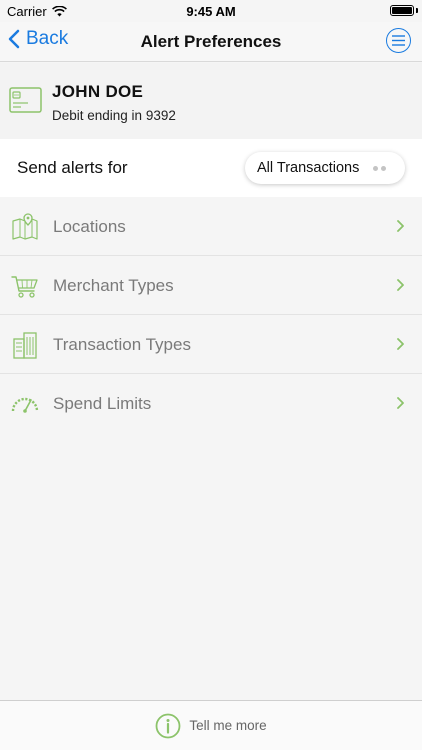 The image size is (422, 750). What do you see at coordinates (308, 168) in the screenshot?
I see `send-alerts-value: All Transactions` at bounding box center [308, 168].